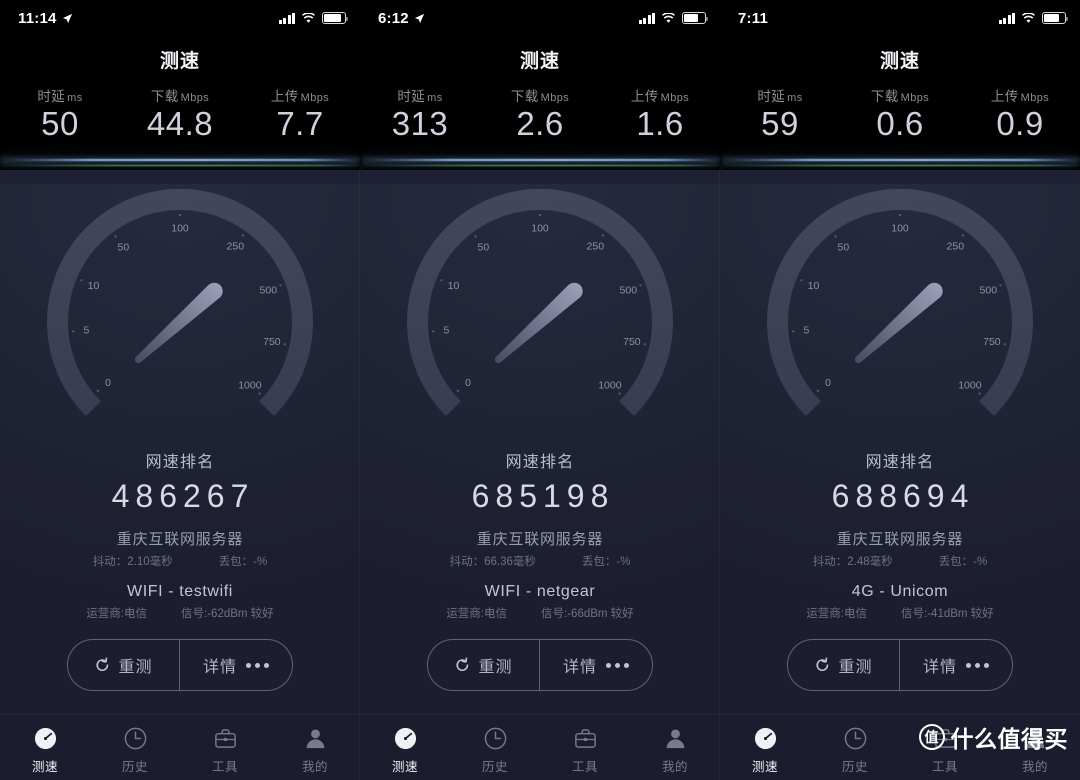 This screenshot has height=780, width=1080. Describe the element at coordinates (180, 18) in the screenshot. I see `status-bar: 11:14` at that location.